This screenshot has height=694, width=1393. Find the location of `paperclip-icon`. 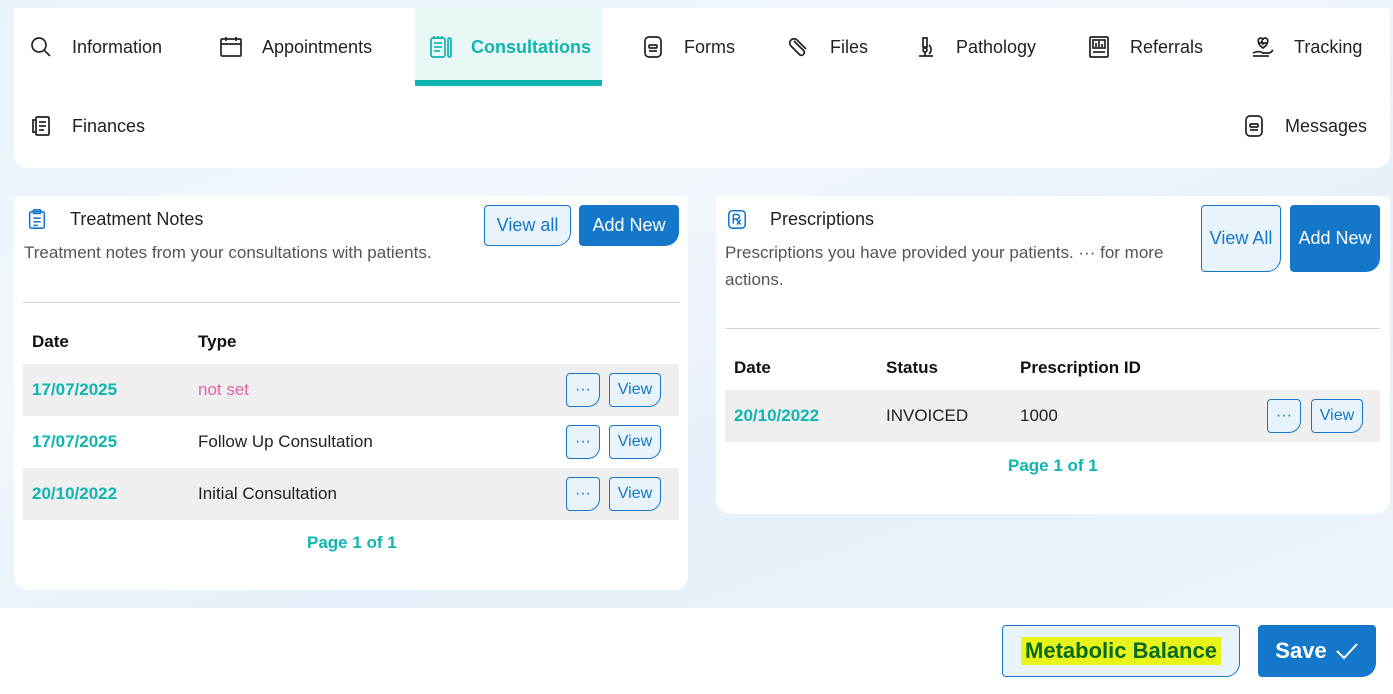

paperclip-icon is located at coordinates (799, 47).